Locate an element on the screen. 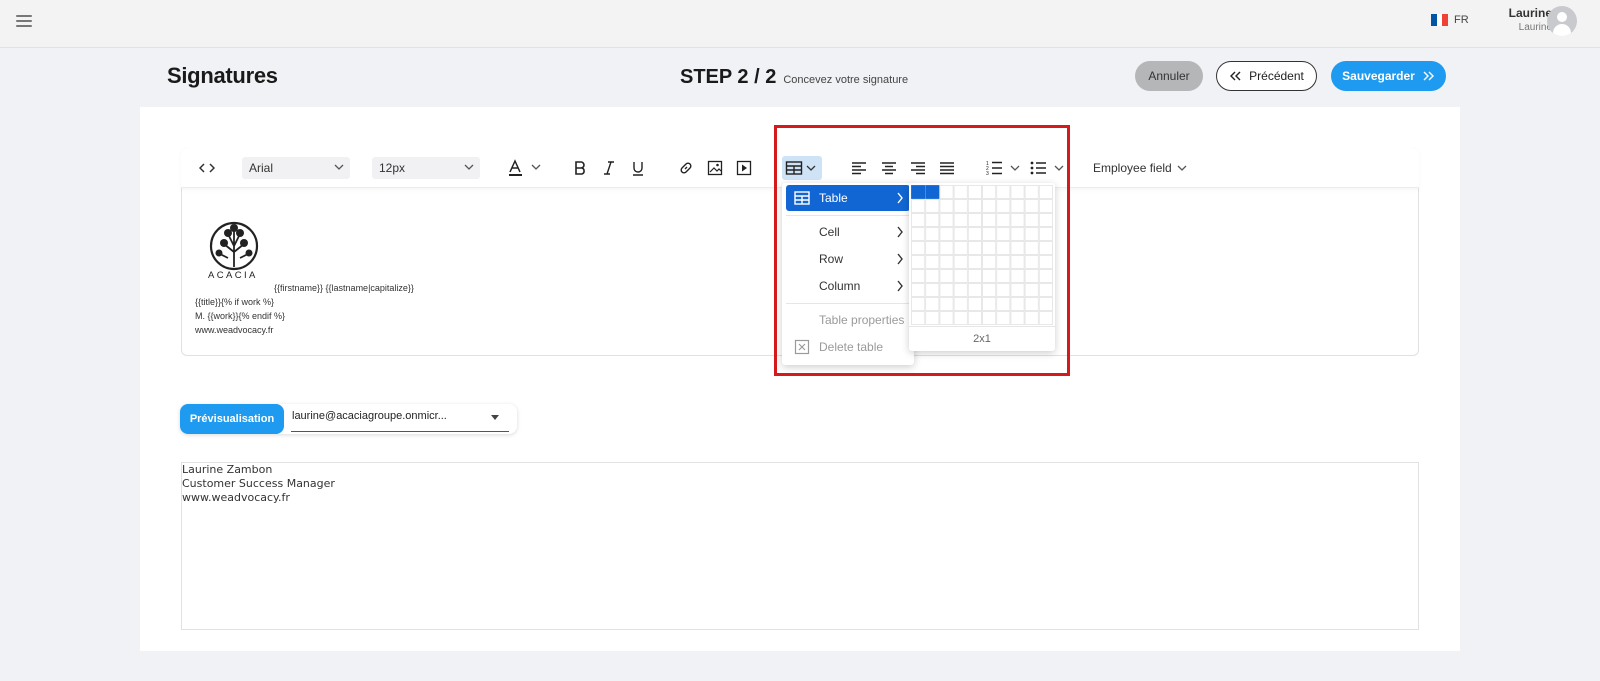  underline-icon is located at coordinates (638, 168).